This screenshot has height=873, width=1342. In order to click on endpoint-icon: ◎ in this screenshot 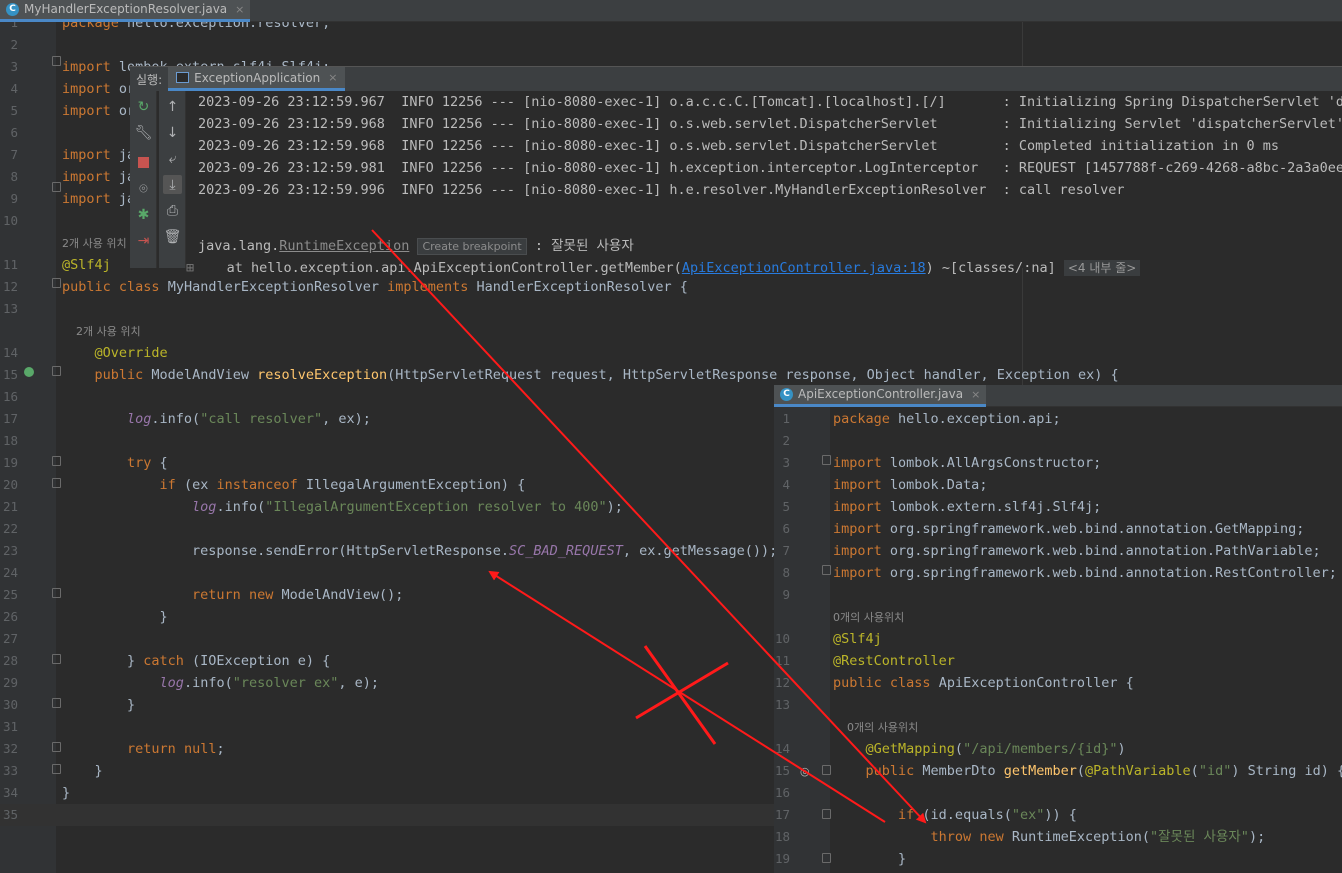, I will do `click(805, 771)`.